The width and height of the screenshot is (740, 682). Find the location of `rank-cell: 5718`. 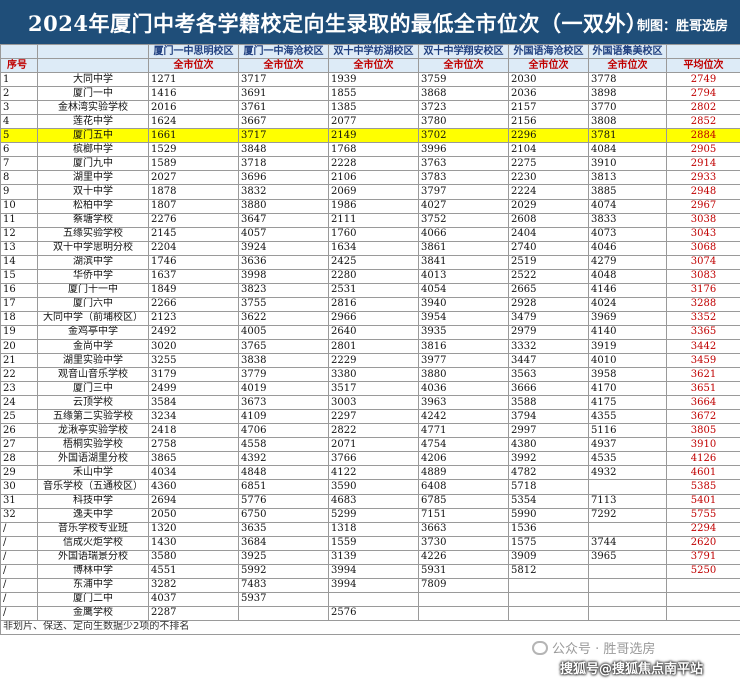

rank-cell: 5718 is located at coordinates (548, 487).